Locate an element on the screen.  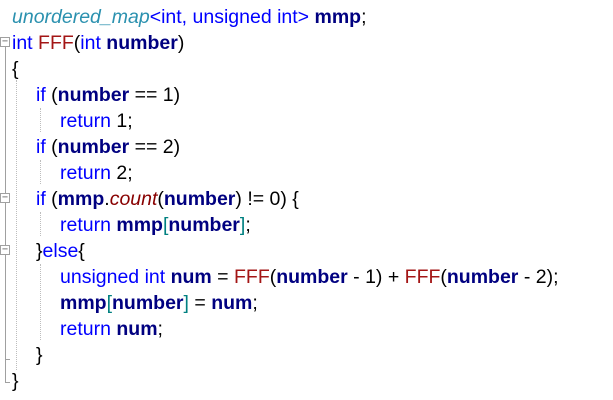
code-line-13: return num; is located at coordinates (111, 329).